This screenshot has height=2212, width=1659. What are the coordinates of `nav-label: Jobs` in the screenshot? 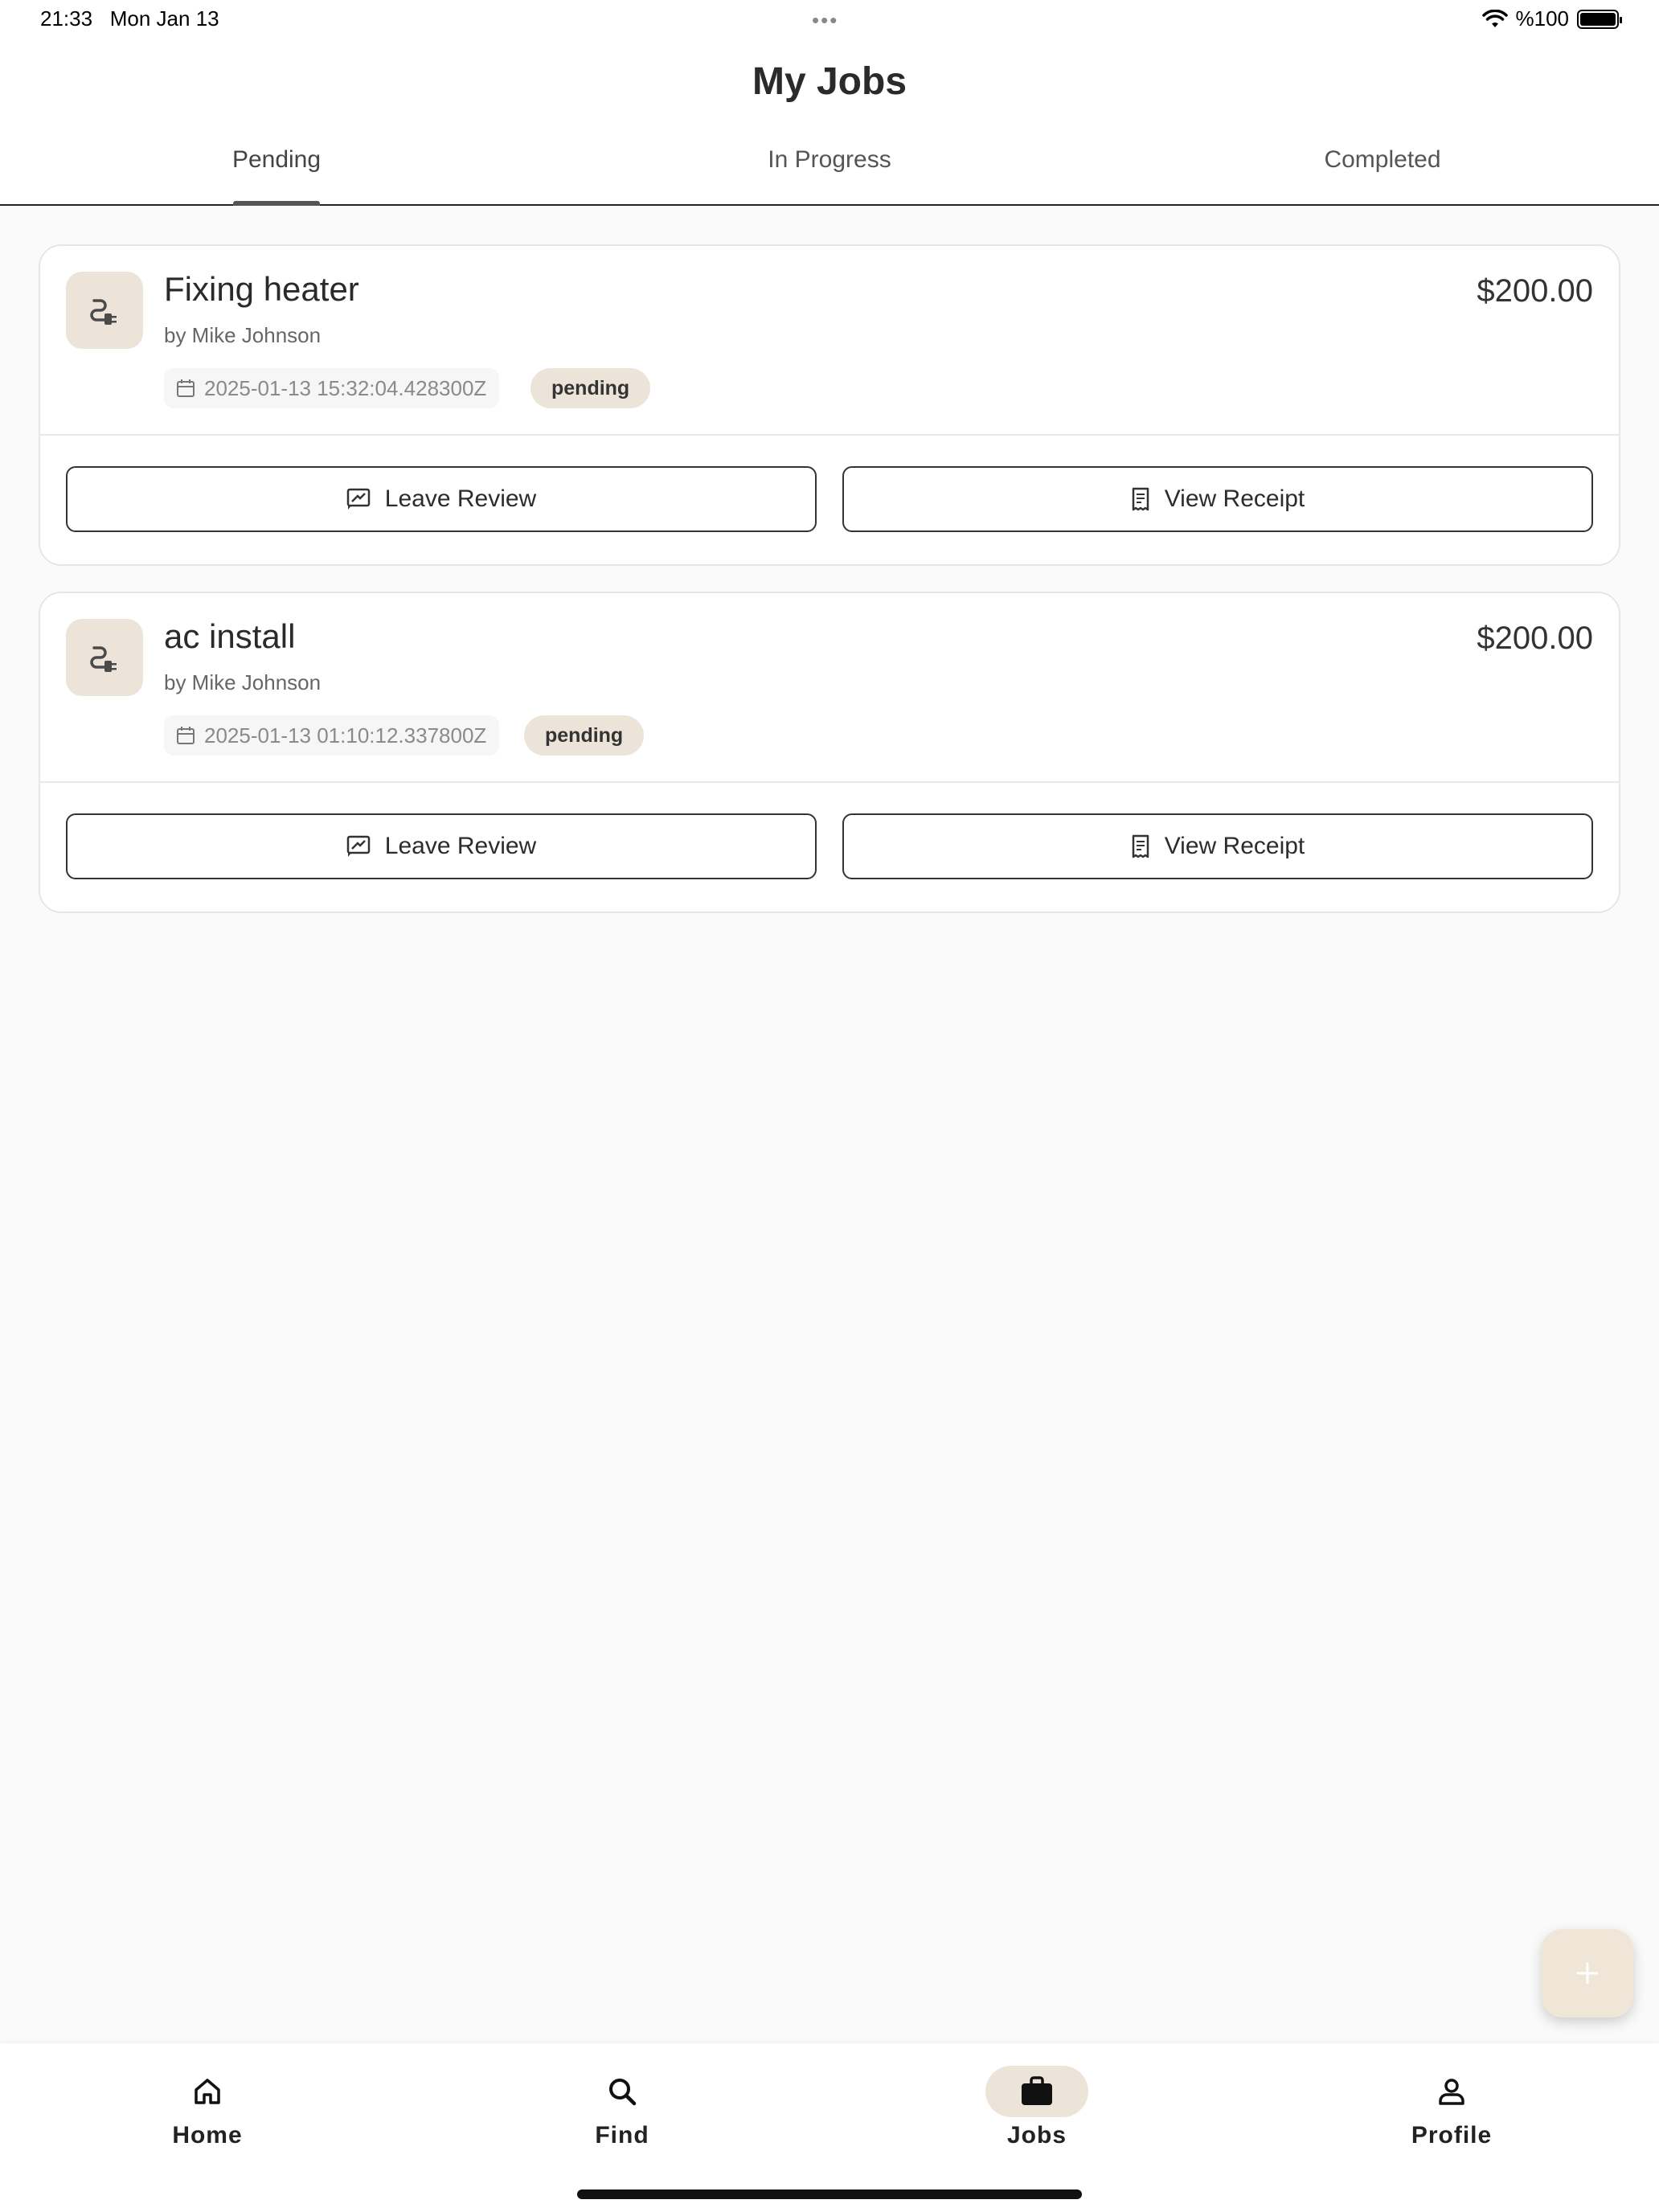 It's located at (1036, 2135).